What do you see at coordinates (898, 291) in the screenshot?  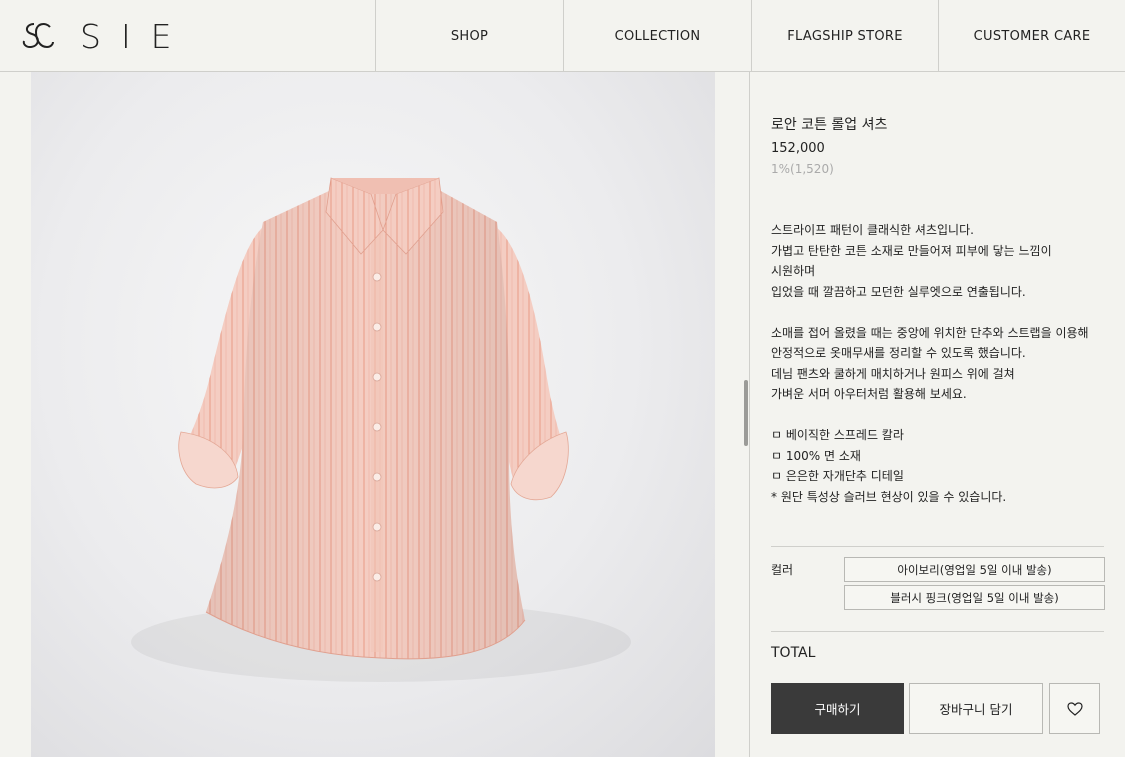 I see `description-line: 입었을 때 깔끔하고 모던한 실루엣으로 연출됩니다.` at bounding box center [898, 291].